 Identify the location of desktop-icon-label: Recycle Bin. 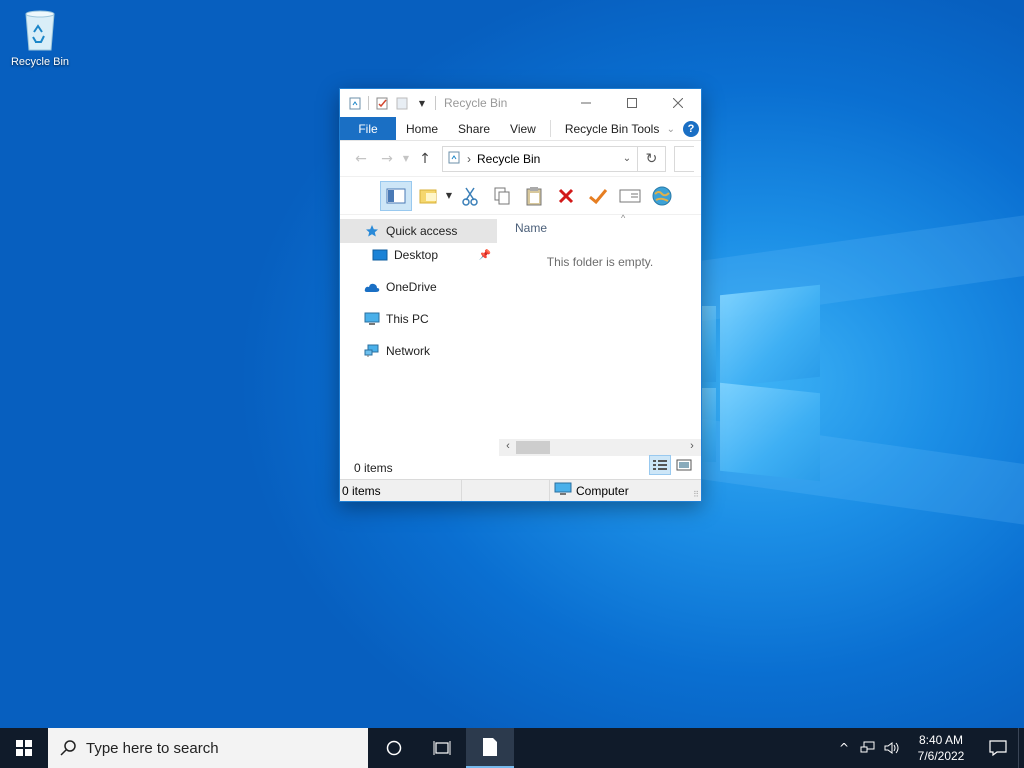
(40, 62).